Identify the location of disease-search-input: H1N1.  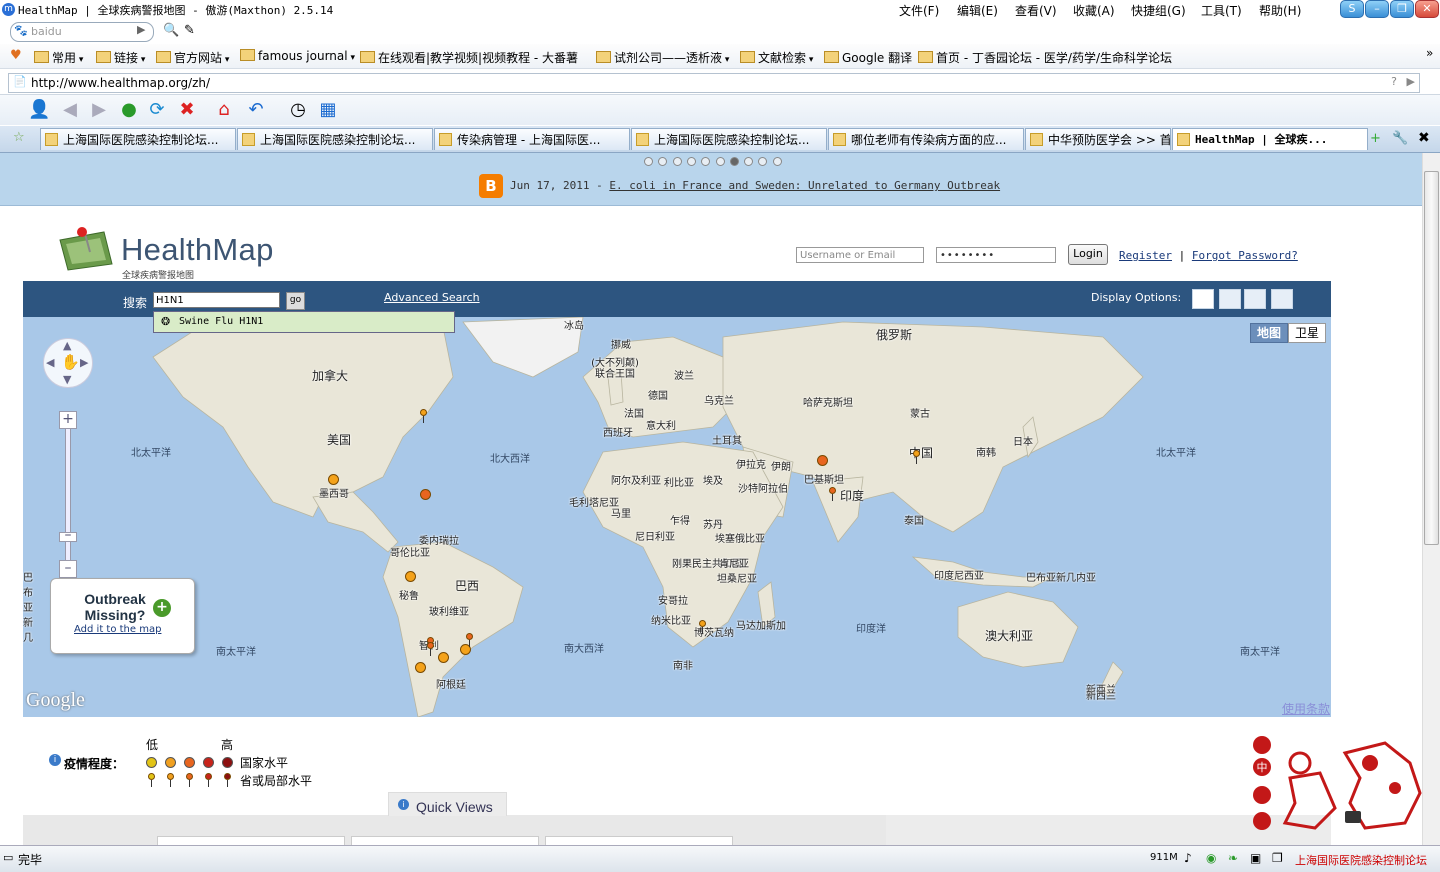
(216, 300).